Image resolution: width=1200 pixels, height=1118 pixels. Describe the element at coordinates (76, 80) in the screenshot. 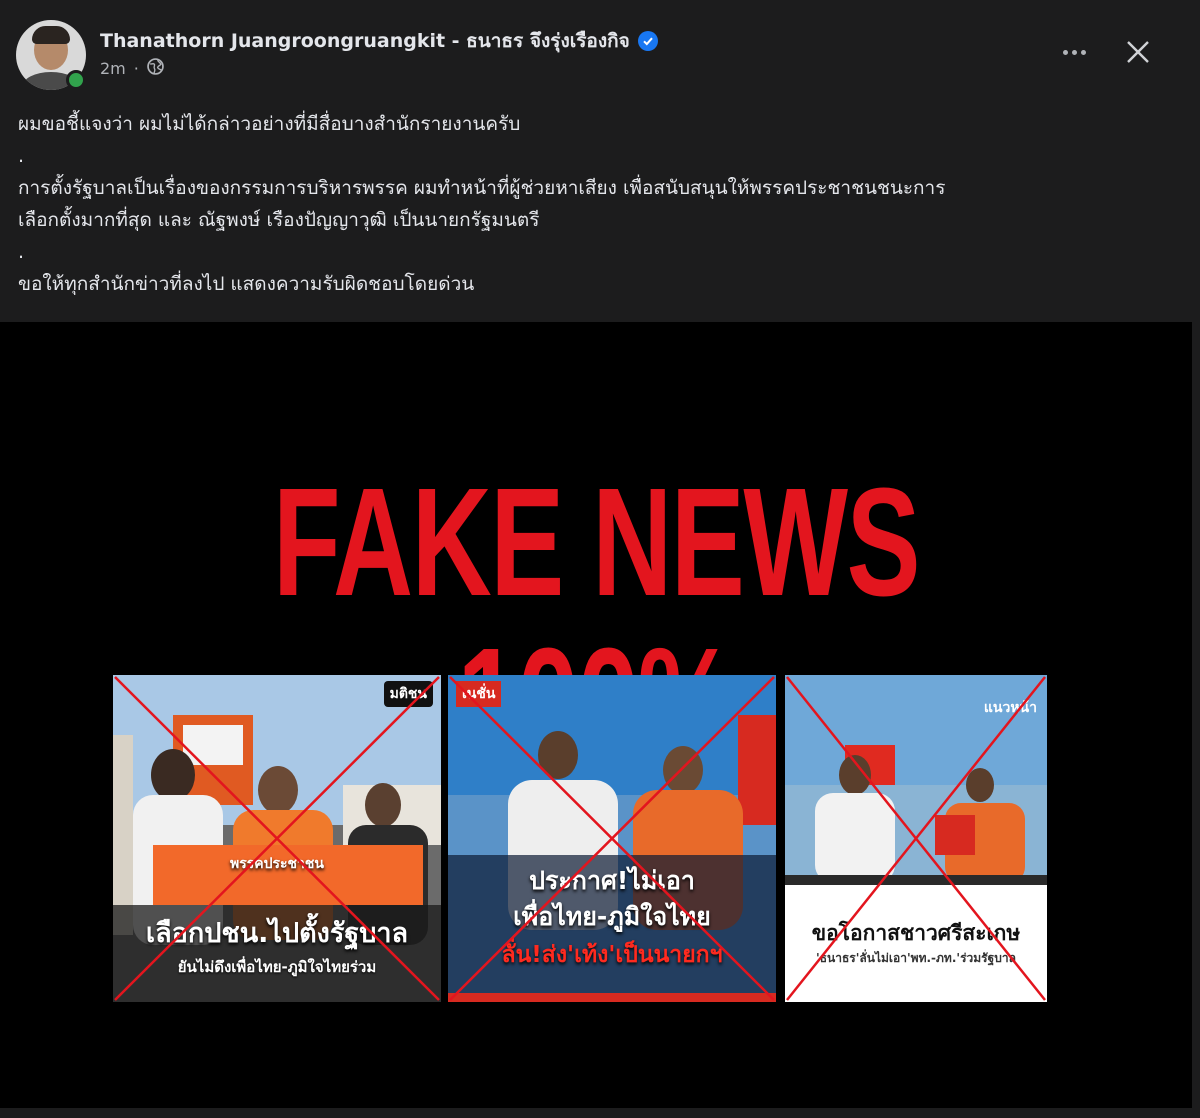

I see `online-status-indicator` at that location.